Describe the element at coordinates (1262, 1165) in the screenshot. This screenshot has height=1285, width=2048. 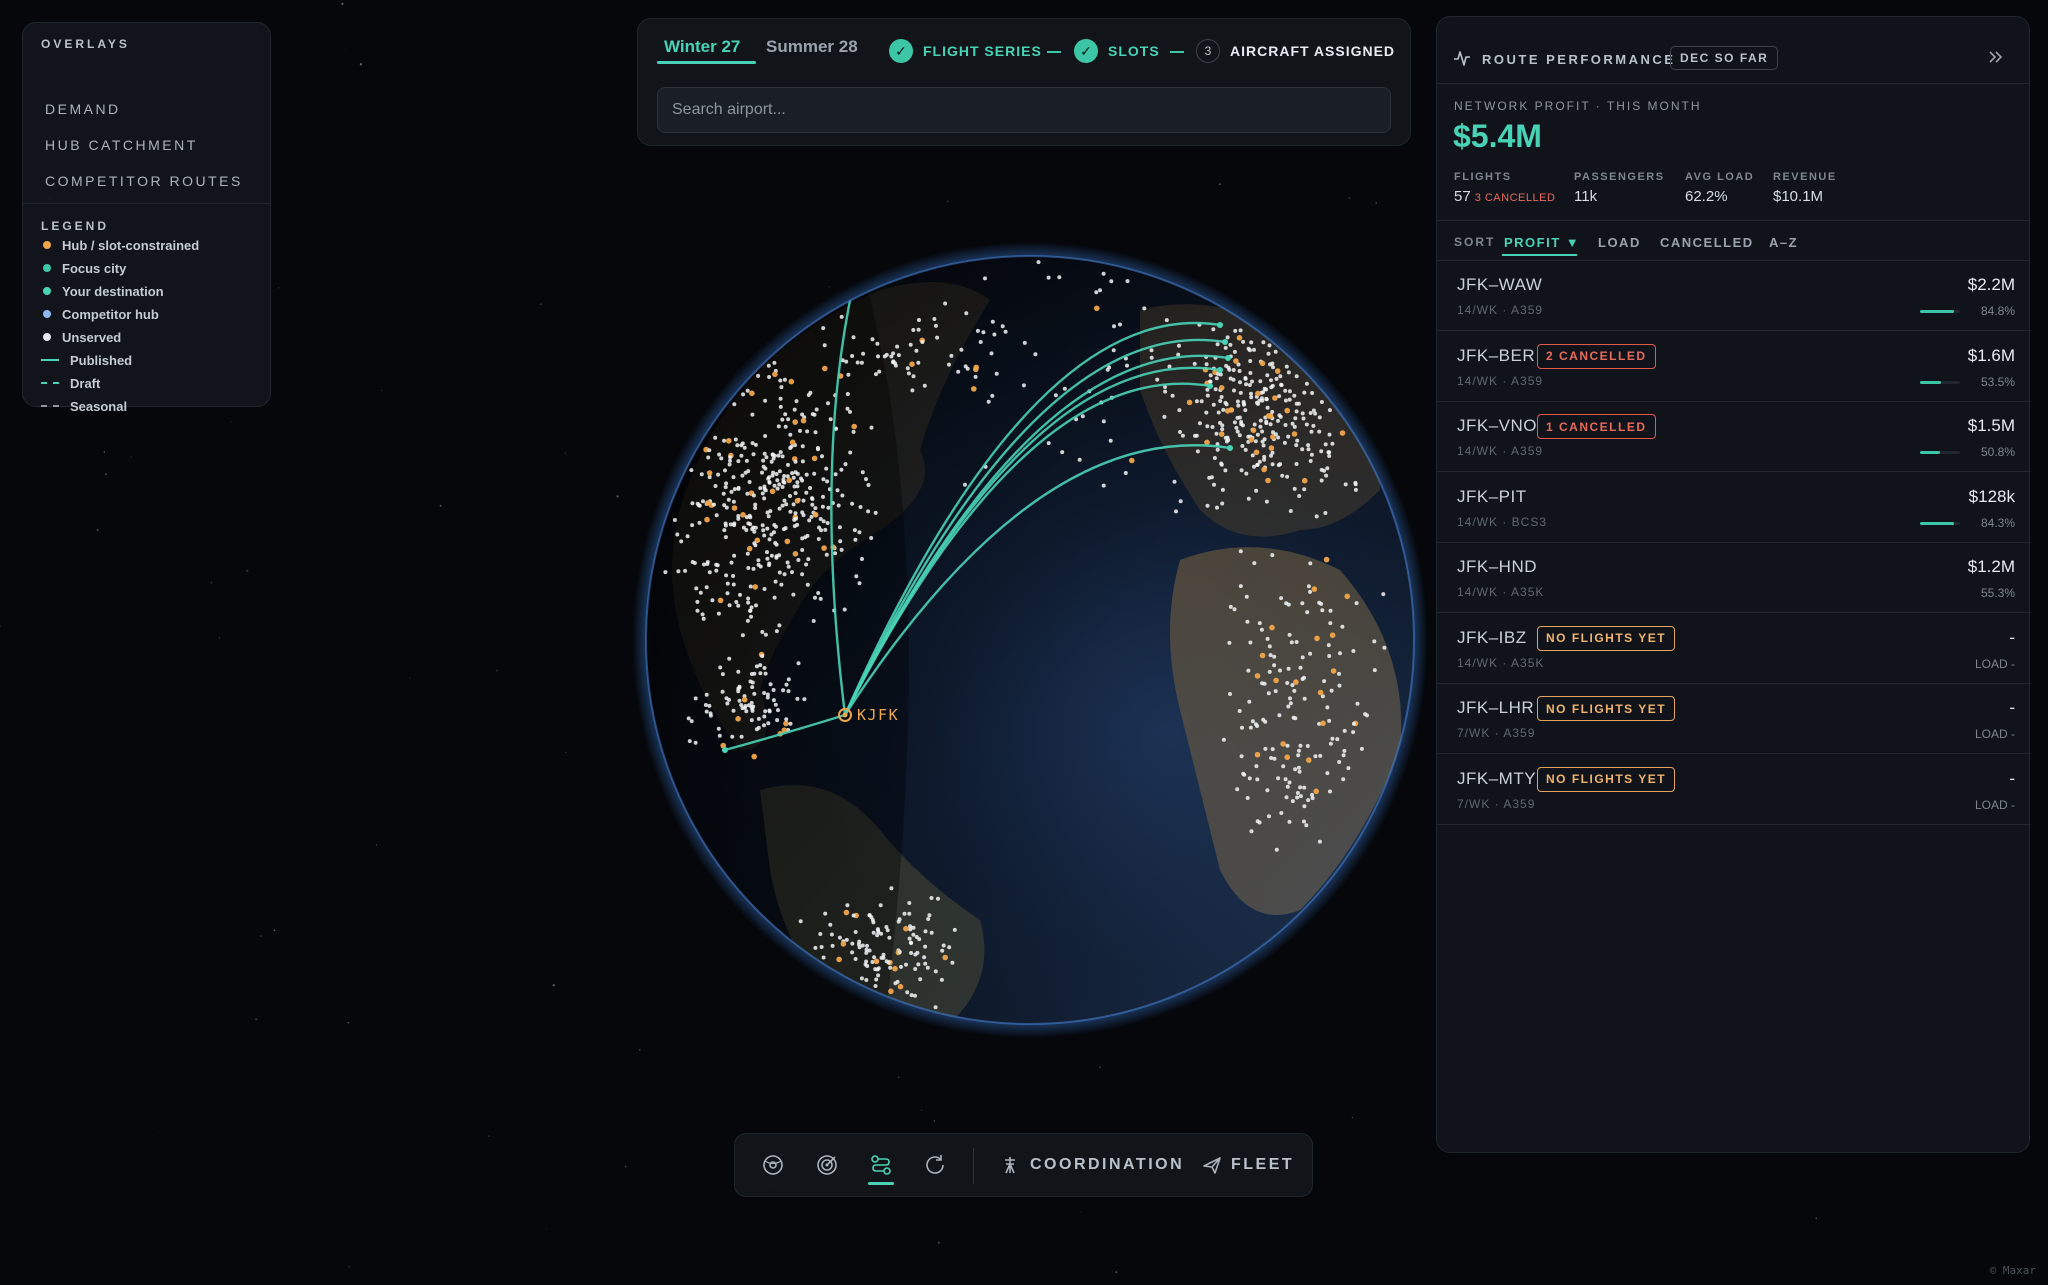
I see `fleet-button: FLEET` at that location.